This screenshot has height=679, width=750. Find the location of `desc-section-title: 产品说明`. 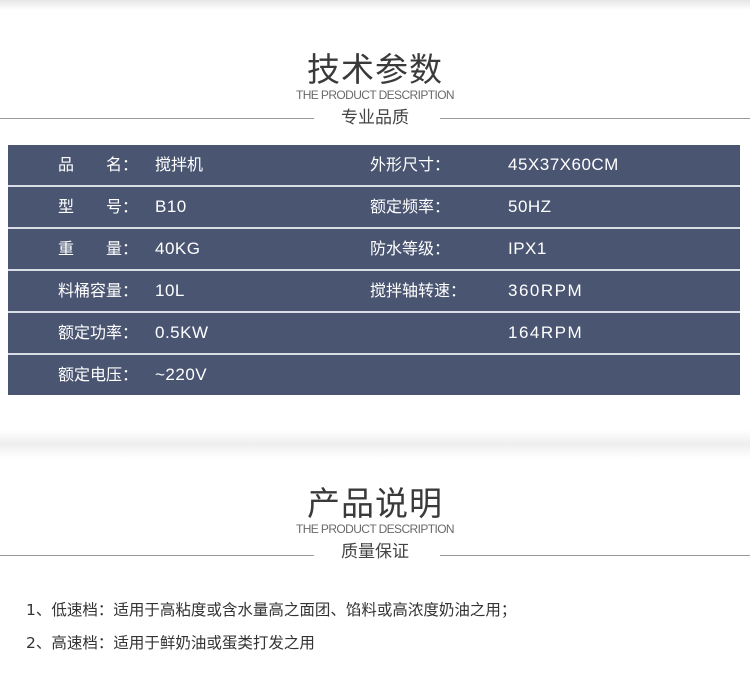

desc-section-title: 产品说明 is located at coordinates (375, 503).